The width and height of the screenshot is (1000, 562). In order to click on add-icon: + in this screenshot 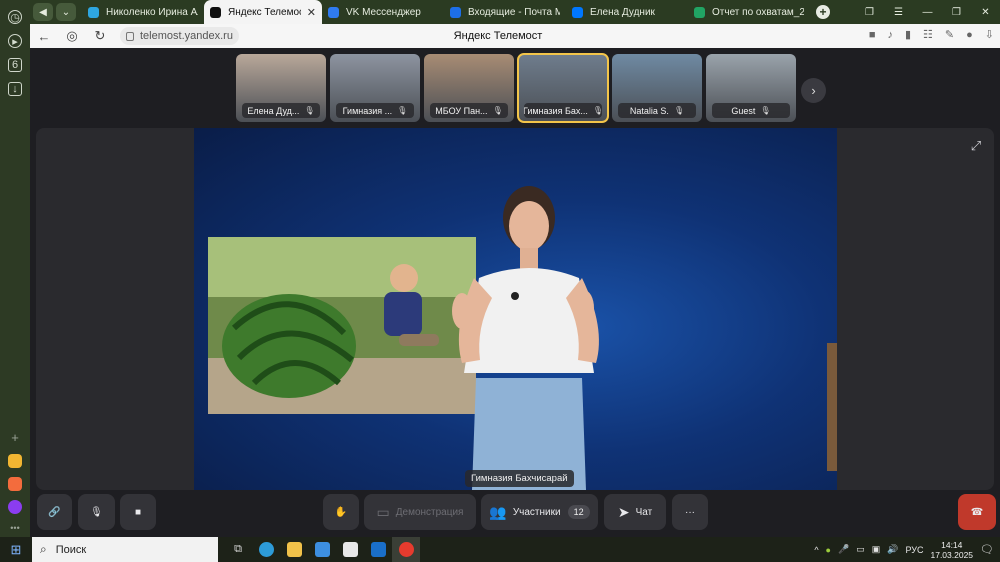, I will do `click(15, 437)`.